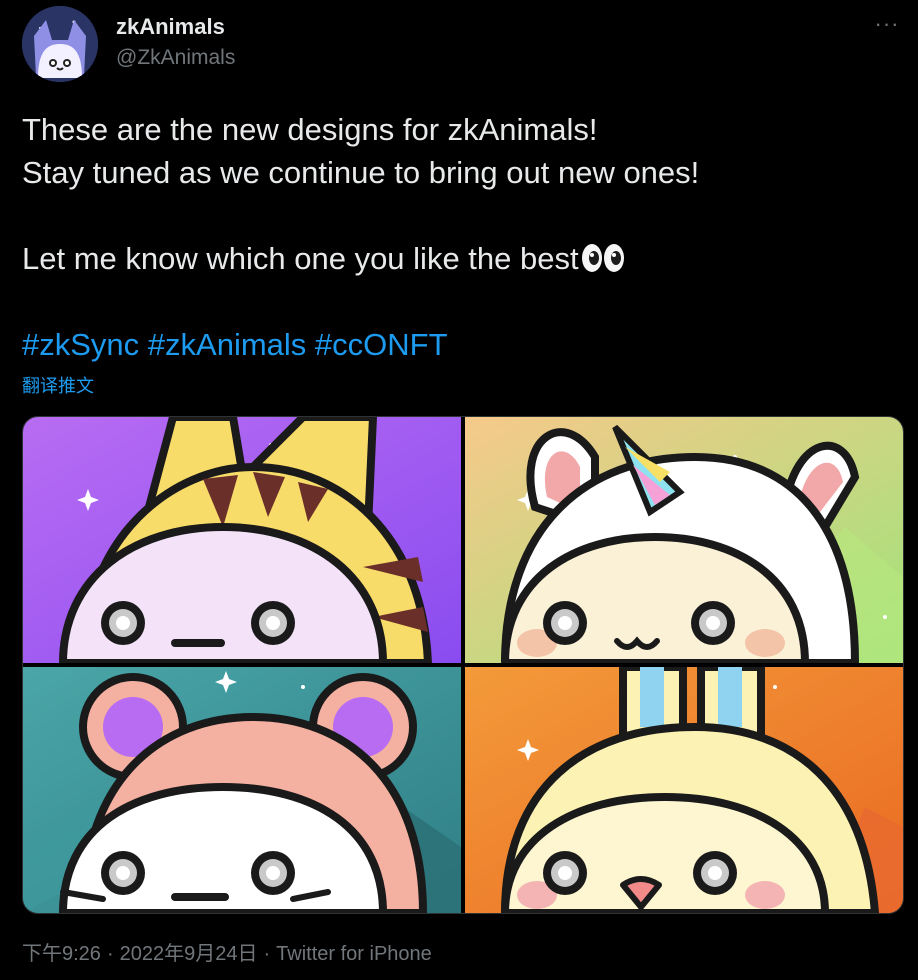  I want to click on media-image-unicorn, so click(684, 540).